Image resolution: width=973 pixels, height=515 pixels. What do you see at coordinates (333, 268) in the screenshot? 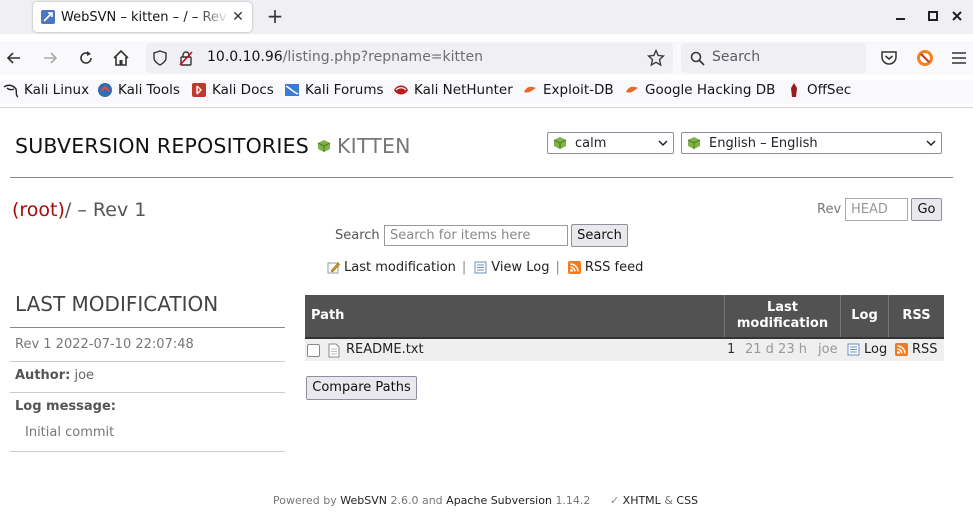
I see `pencil-icon` at bounding box center [333, 268].